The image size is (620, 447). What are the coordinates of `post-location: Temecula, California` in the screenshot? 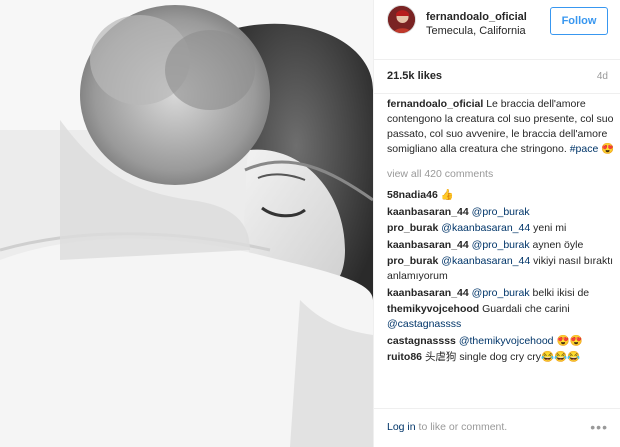 It's located at (476, 31).